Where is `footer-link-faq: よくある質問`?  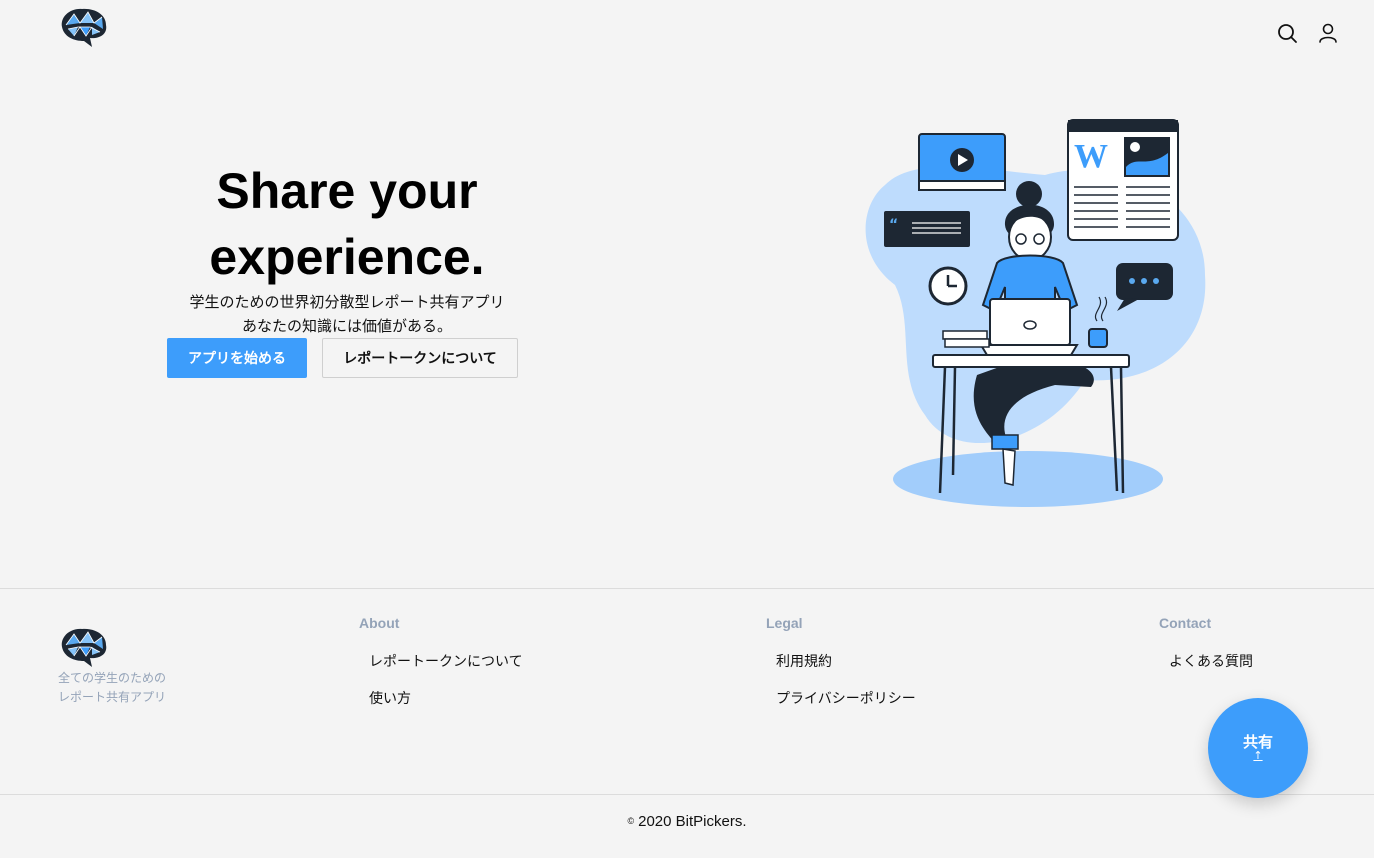
footer-link-faq: よくある質問 is located at coordinates (1211, 661).